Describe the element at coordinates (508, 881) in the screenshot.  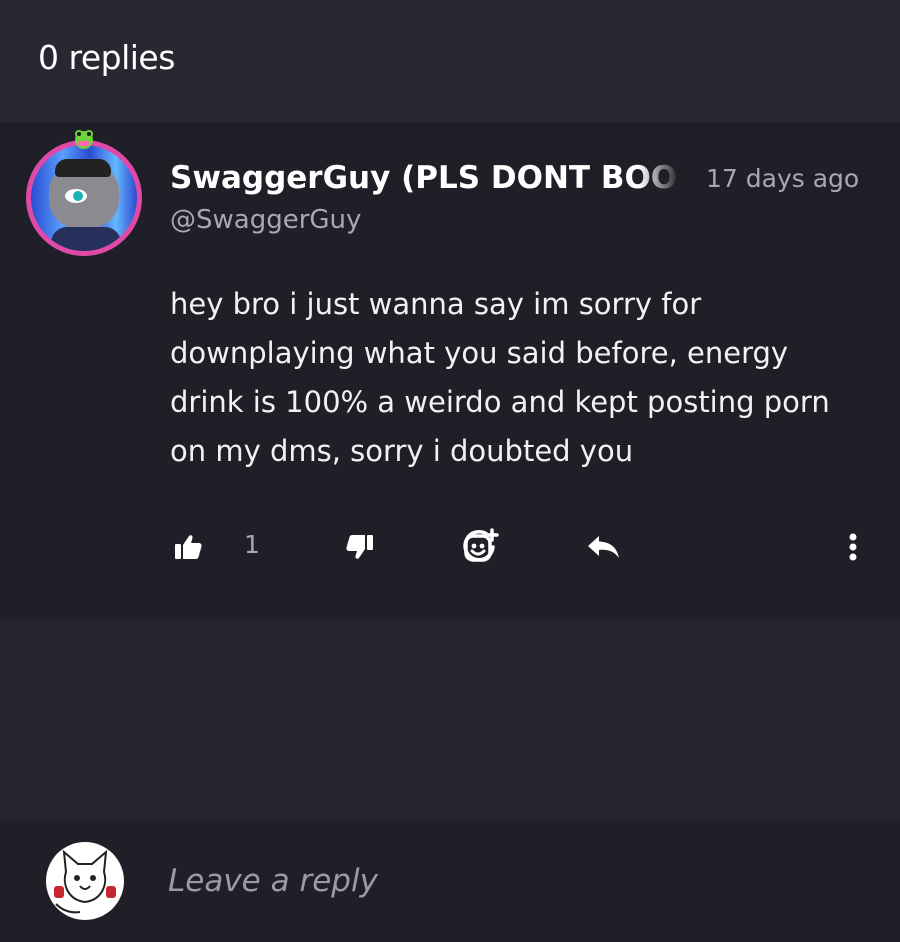
I see `reply-input` at that location.